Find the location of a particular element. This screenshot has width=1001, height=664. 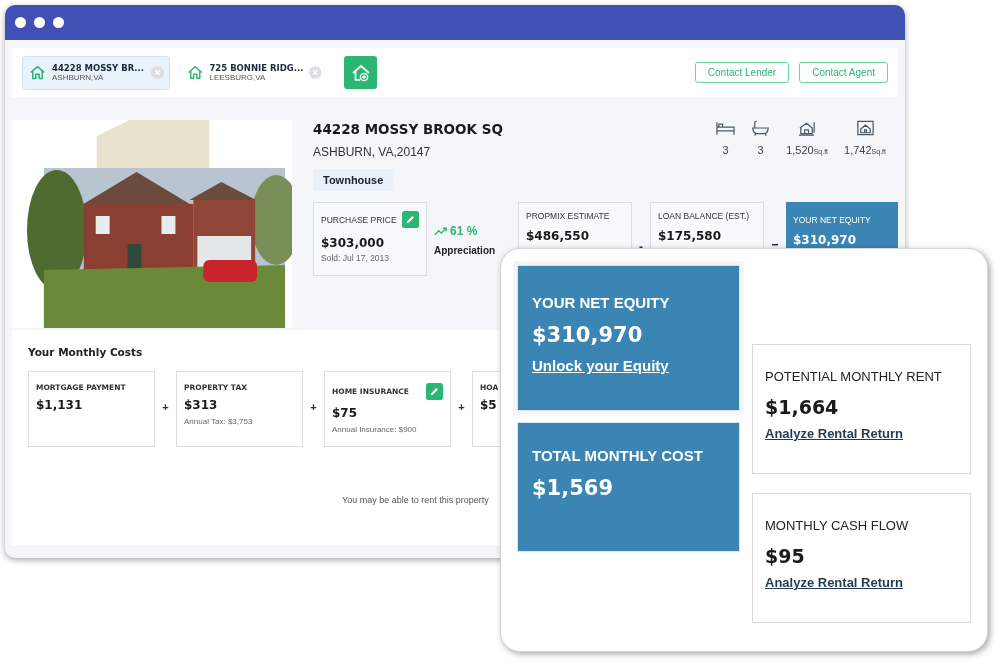

bathtub-icon is located at coordinates (761, 128).